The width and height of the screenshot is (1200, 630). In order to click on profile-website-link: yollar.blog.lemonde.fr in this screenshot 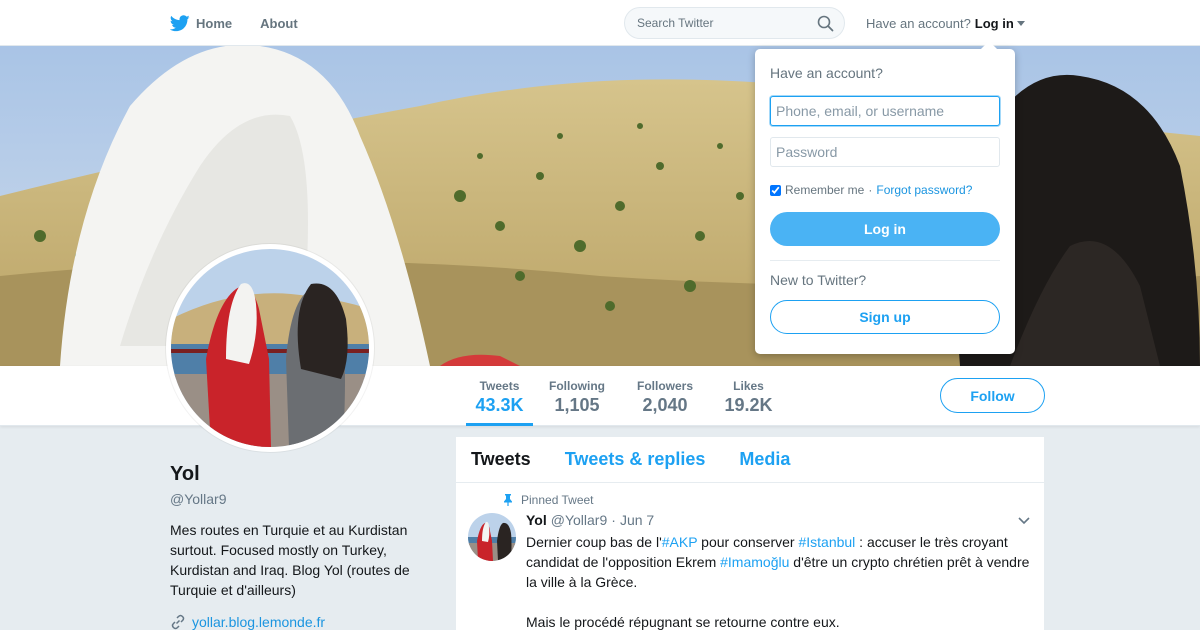, I will do `click(258, 622)`.